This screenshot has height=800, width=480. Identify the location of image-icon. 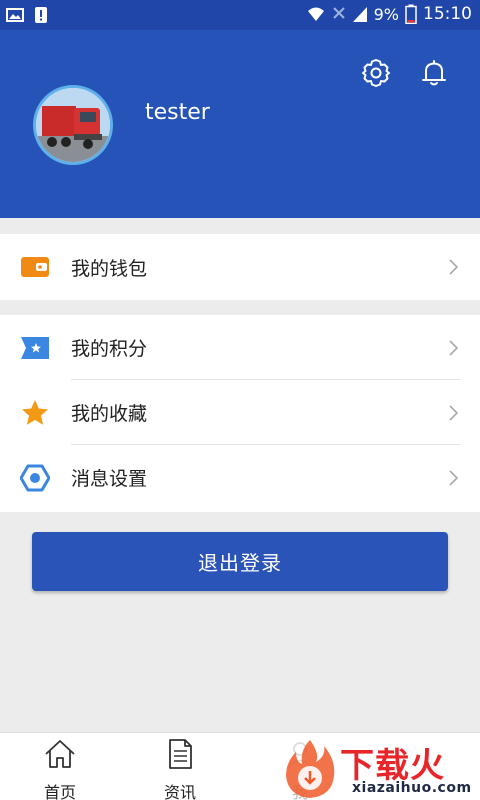
(15, 15).